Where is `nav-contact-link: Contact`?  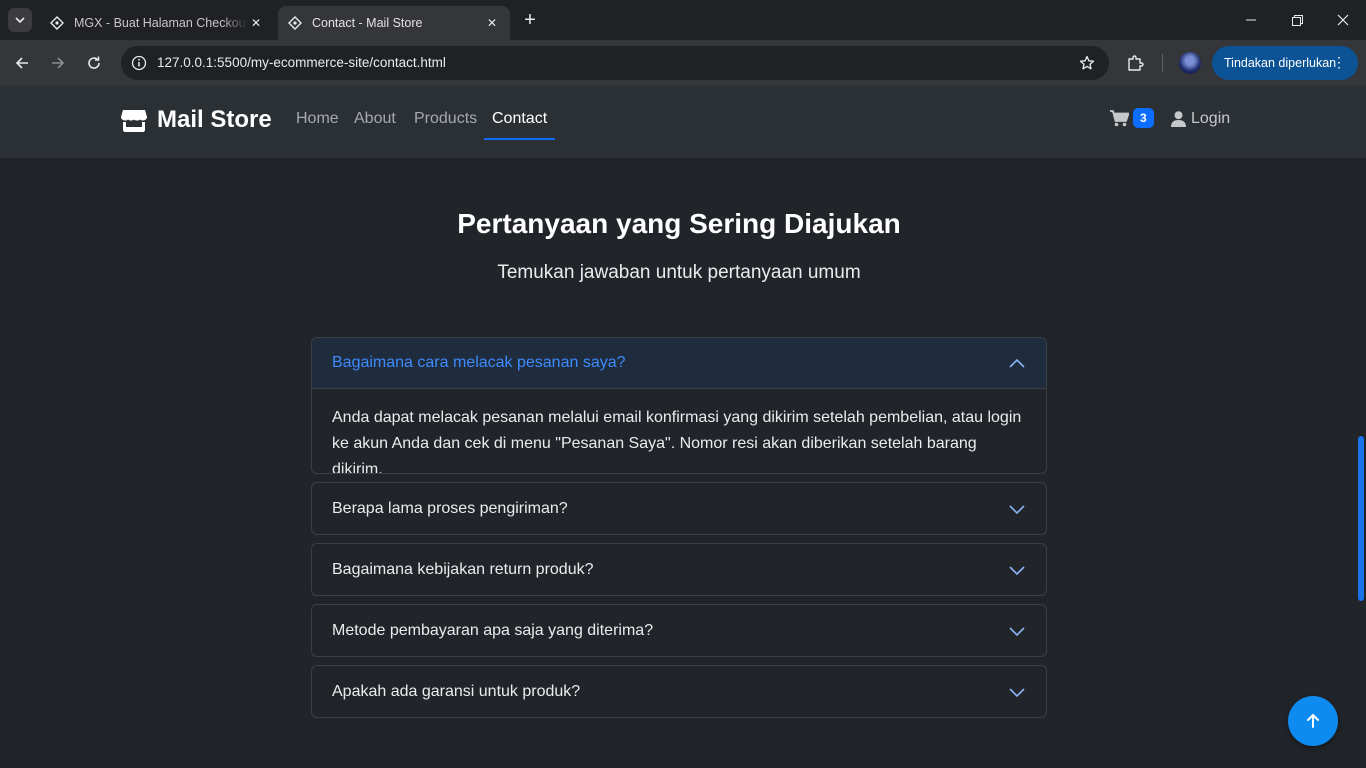
nav-contact-link: Contact is located at coordinates (519, 119).